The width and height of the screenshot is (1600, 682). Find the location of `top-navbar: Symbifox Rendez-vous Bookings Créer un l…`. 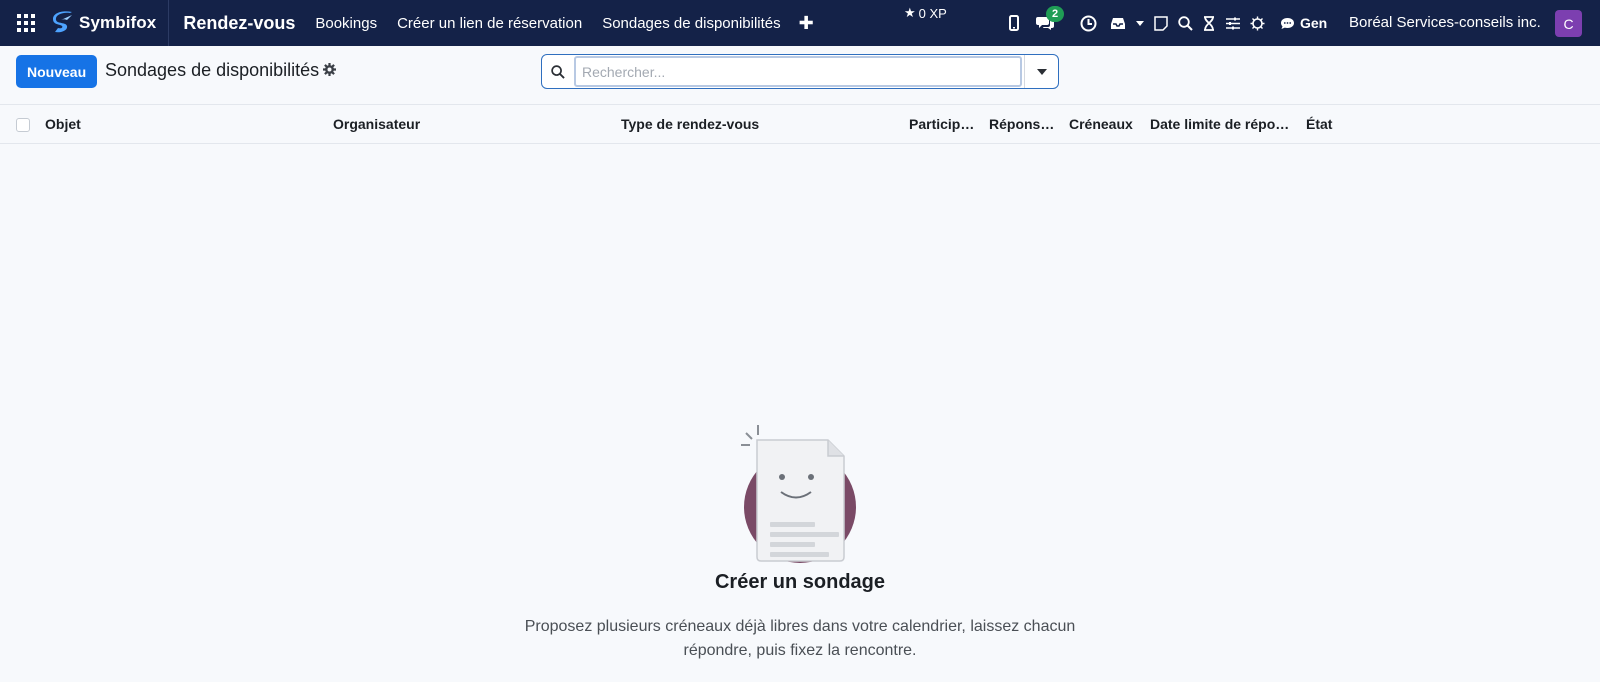

top-navbar: Symbifox Rendez-vous Bookings Créer un l… is located at coordinates (800, 23).